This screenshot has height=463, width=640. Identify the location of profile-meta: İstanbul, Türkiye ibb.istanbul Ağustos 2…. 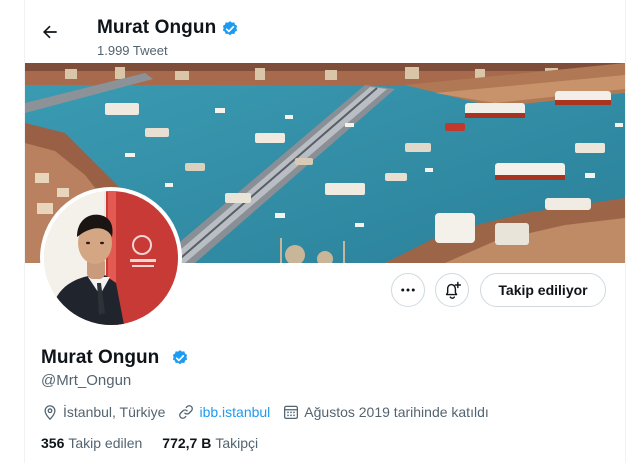
(271, 412).